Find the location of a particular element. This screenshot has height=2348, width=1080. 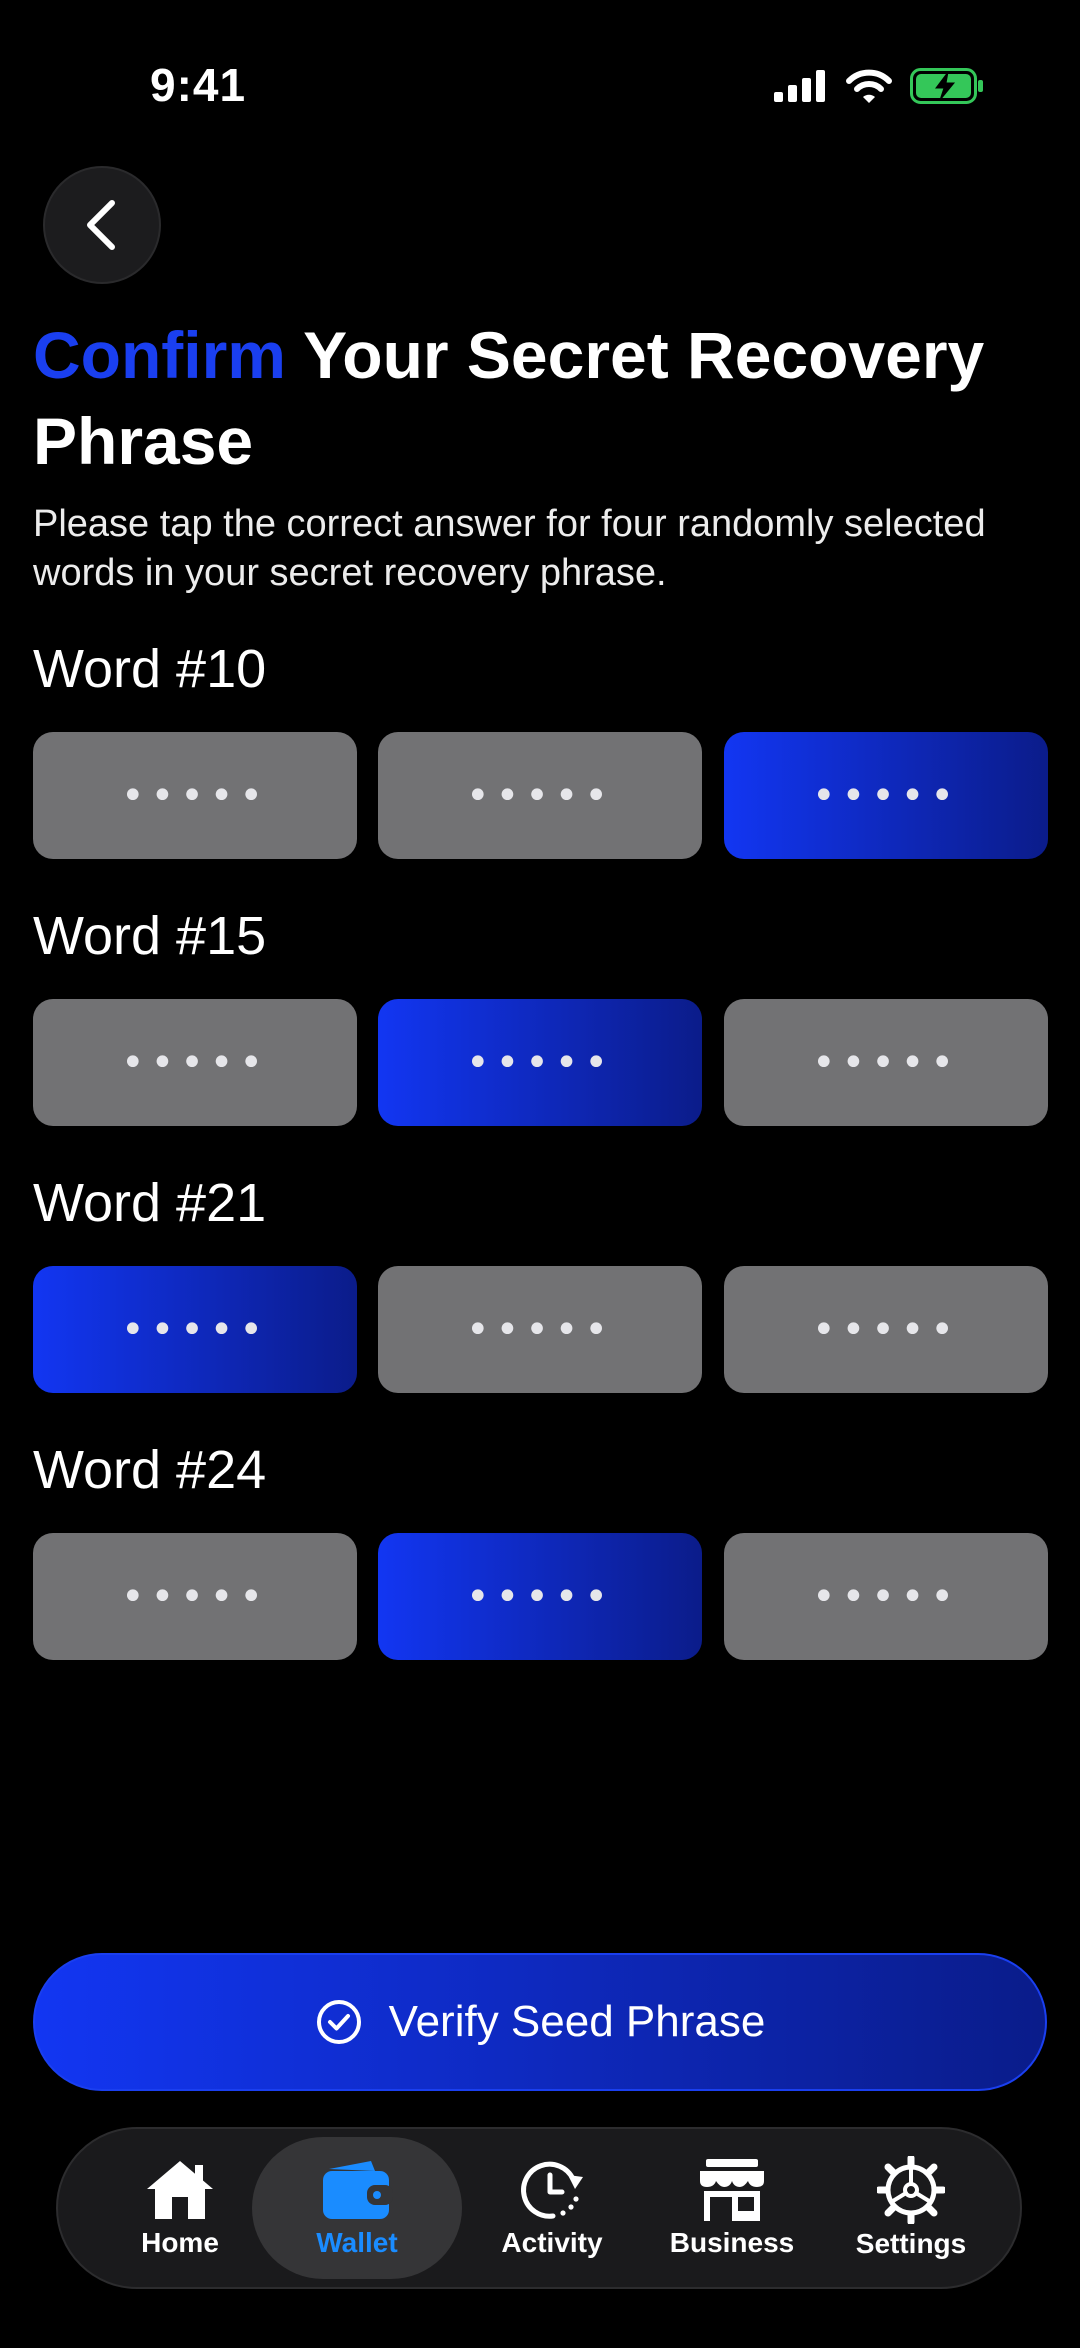

tab-settings: Settings is located at coordinates (911, 2208).